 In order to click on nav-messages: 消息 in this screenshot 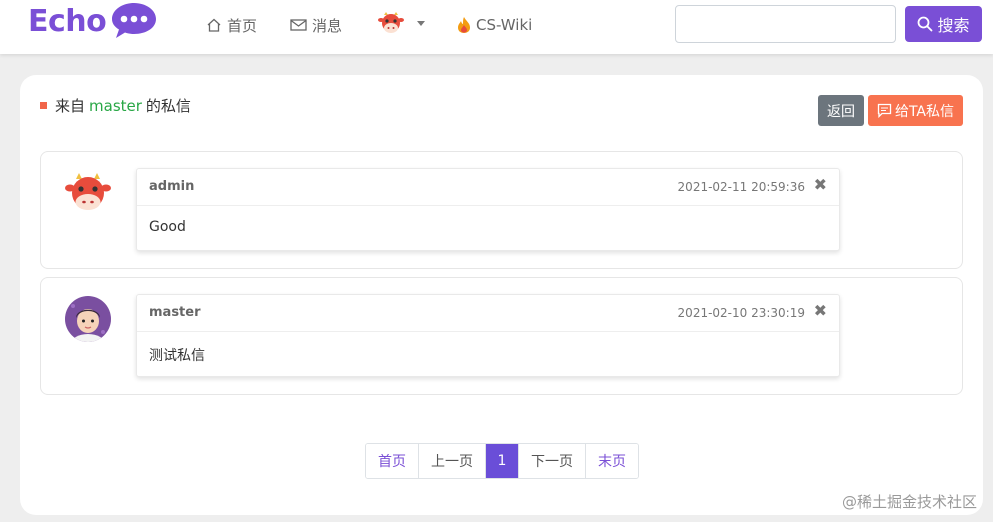, I will do `click(316, 25)`.